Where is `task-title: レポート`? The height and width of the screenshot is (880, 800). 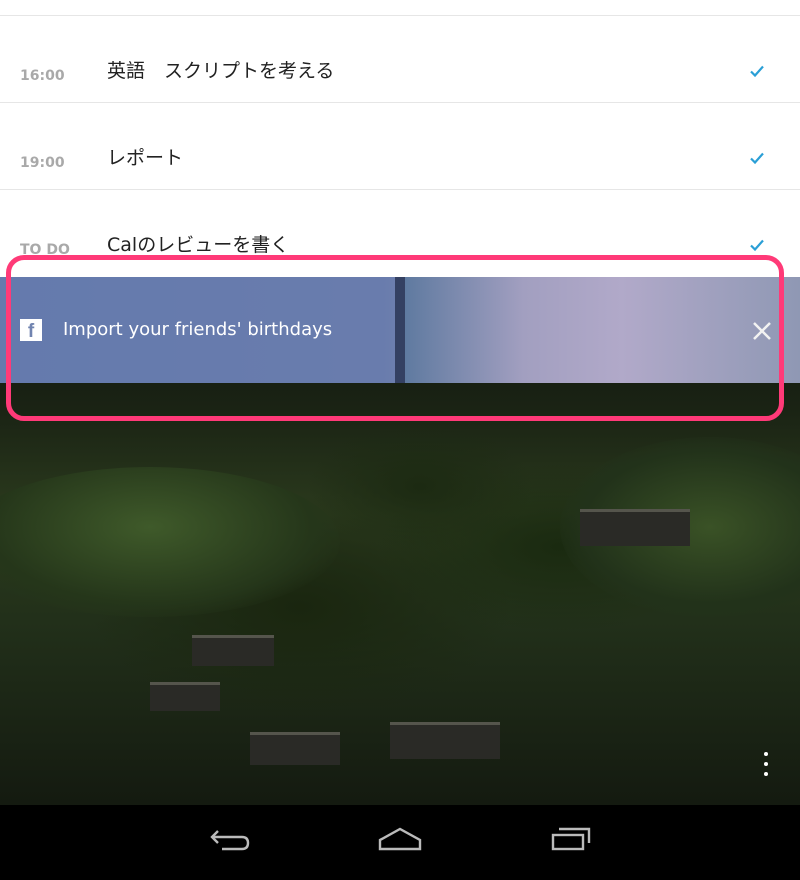 task-title: レポート is located at coordinates (145, 158).